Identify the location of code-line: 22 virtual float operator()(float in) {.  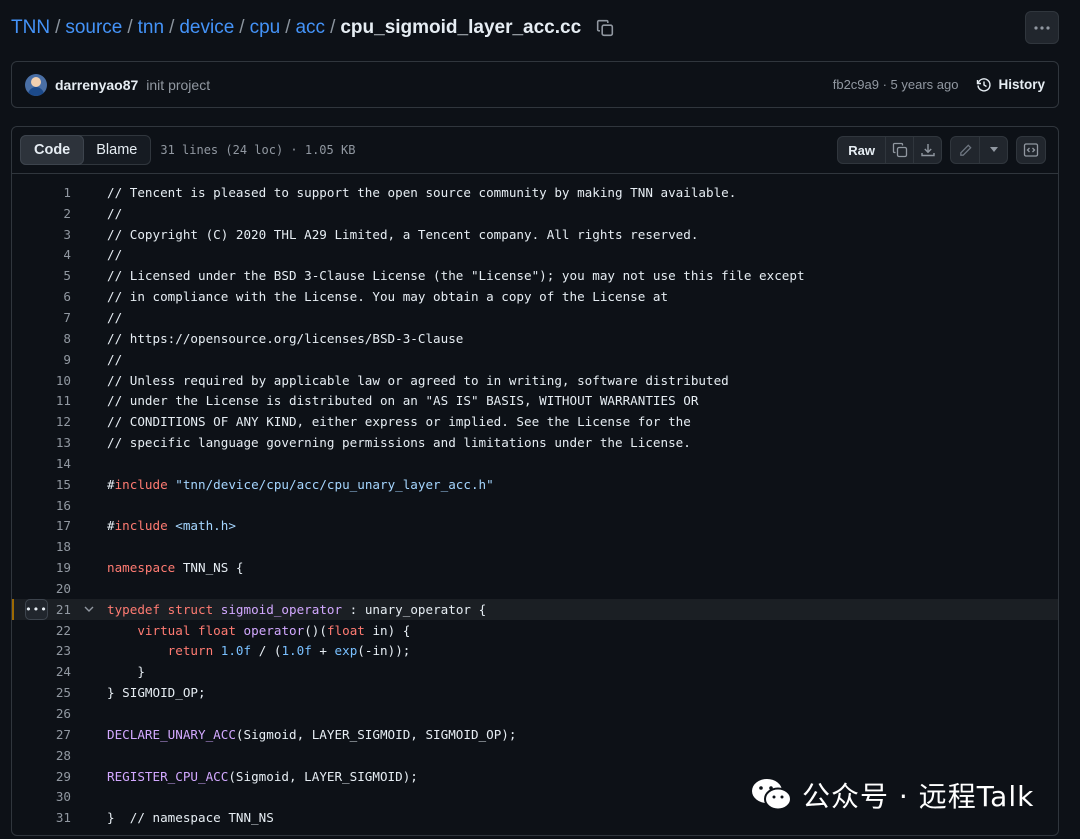
(535, 630).